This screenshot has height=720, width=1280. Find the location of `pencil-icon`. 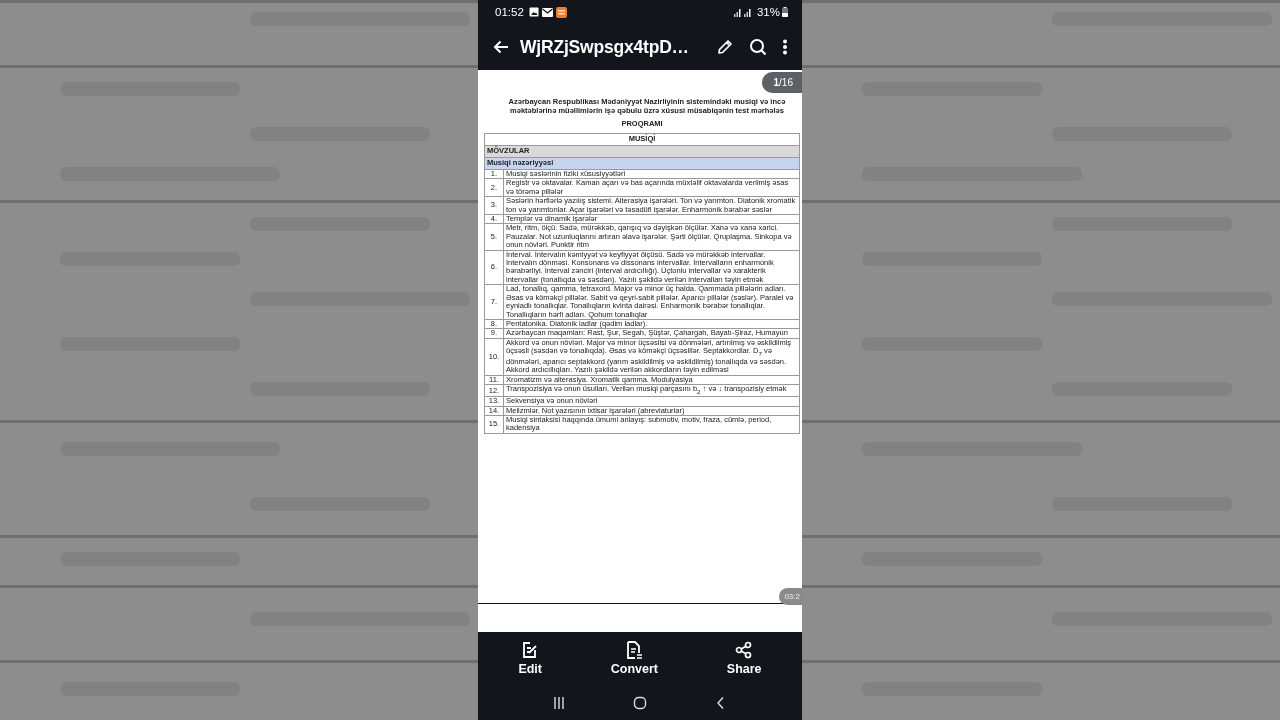

pencil-icon is located at coordinates (725, 47).